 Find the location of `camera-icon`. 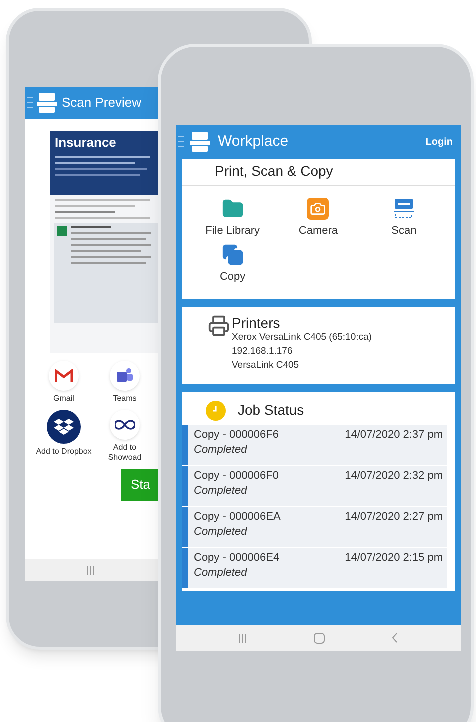

camera-icon is located at coordinates (318, 209).